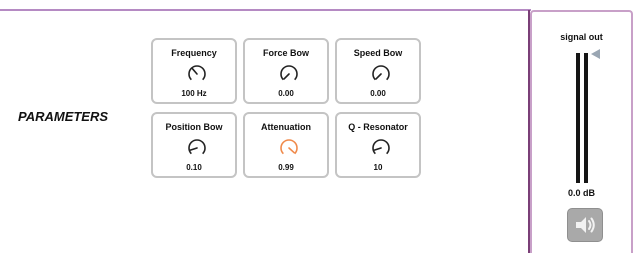 The image size is (639, 253). I want to click on parameters-heading: PARAMETERS, so click(63, 116).